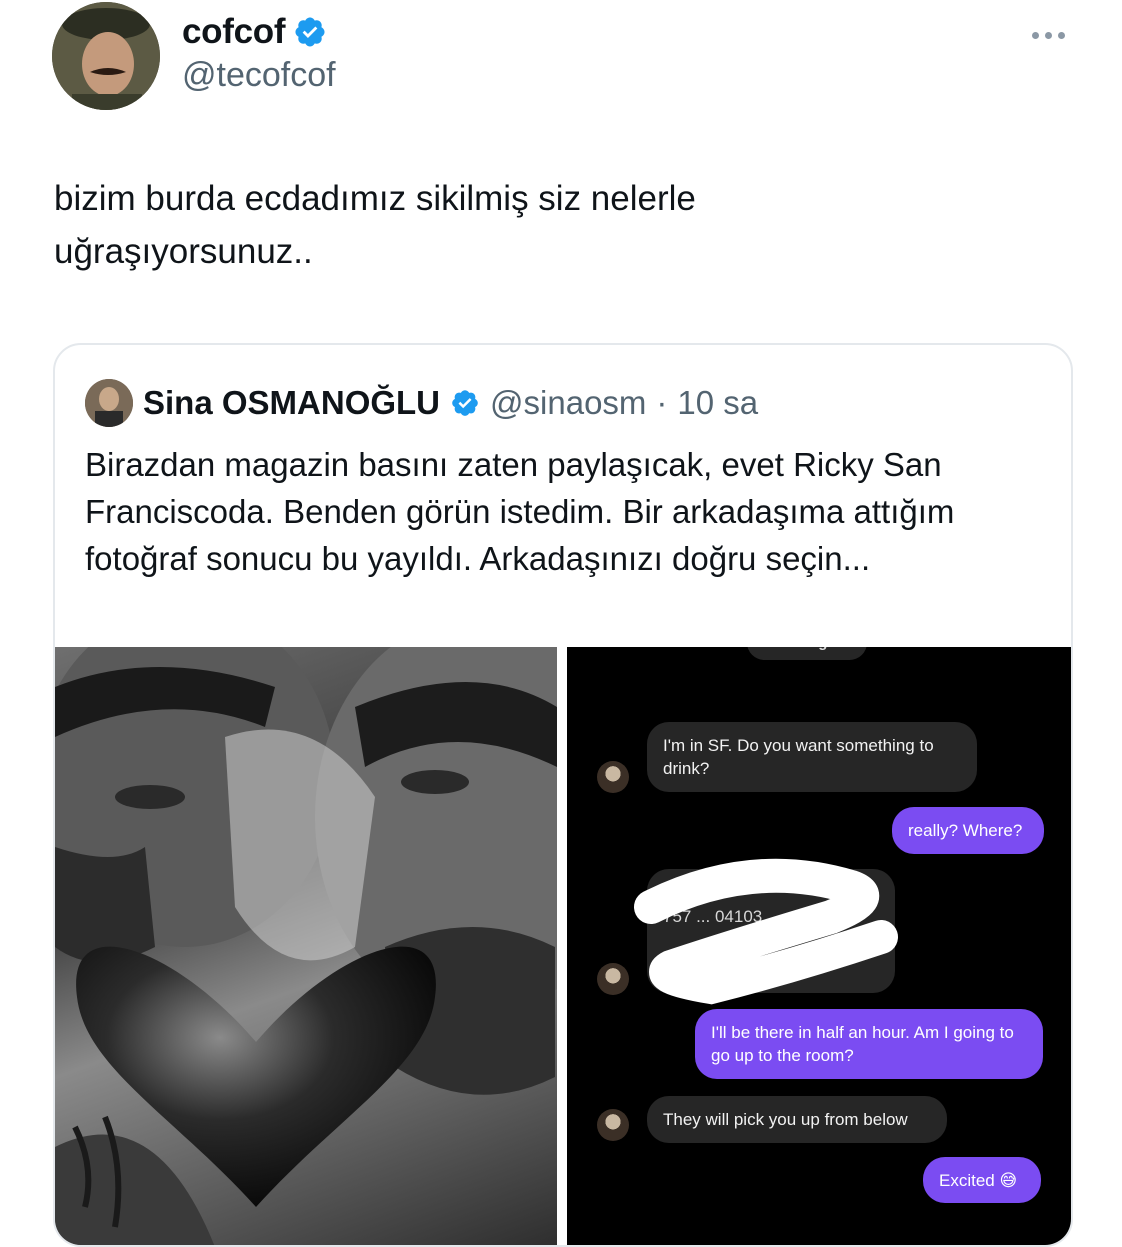 This screenshot has width=1122, height=1247. I want to click on quoted-tweet-header: Sina OSMANOĞLU @sinaosm · 10 sa, so click(421, 403).